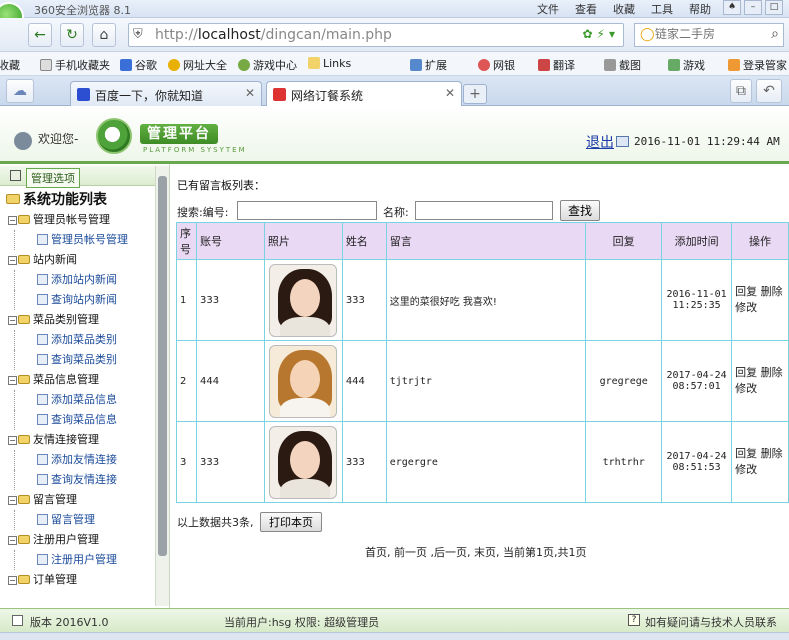 This screenshot has width=789, height=640. I want to click on fav-item: 谷歌, so click(138, 65).